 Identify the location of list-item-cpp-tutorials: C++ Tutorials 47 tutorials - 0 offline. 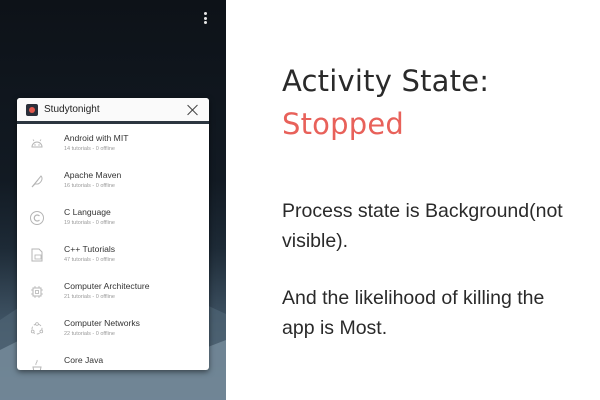
(113, 253).